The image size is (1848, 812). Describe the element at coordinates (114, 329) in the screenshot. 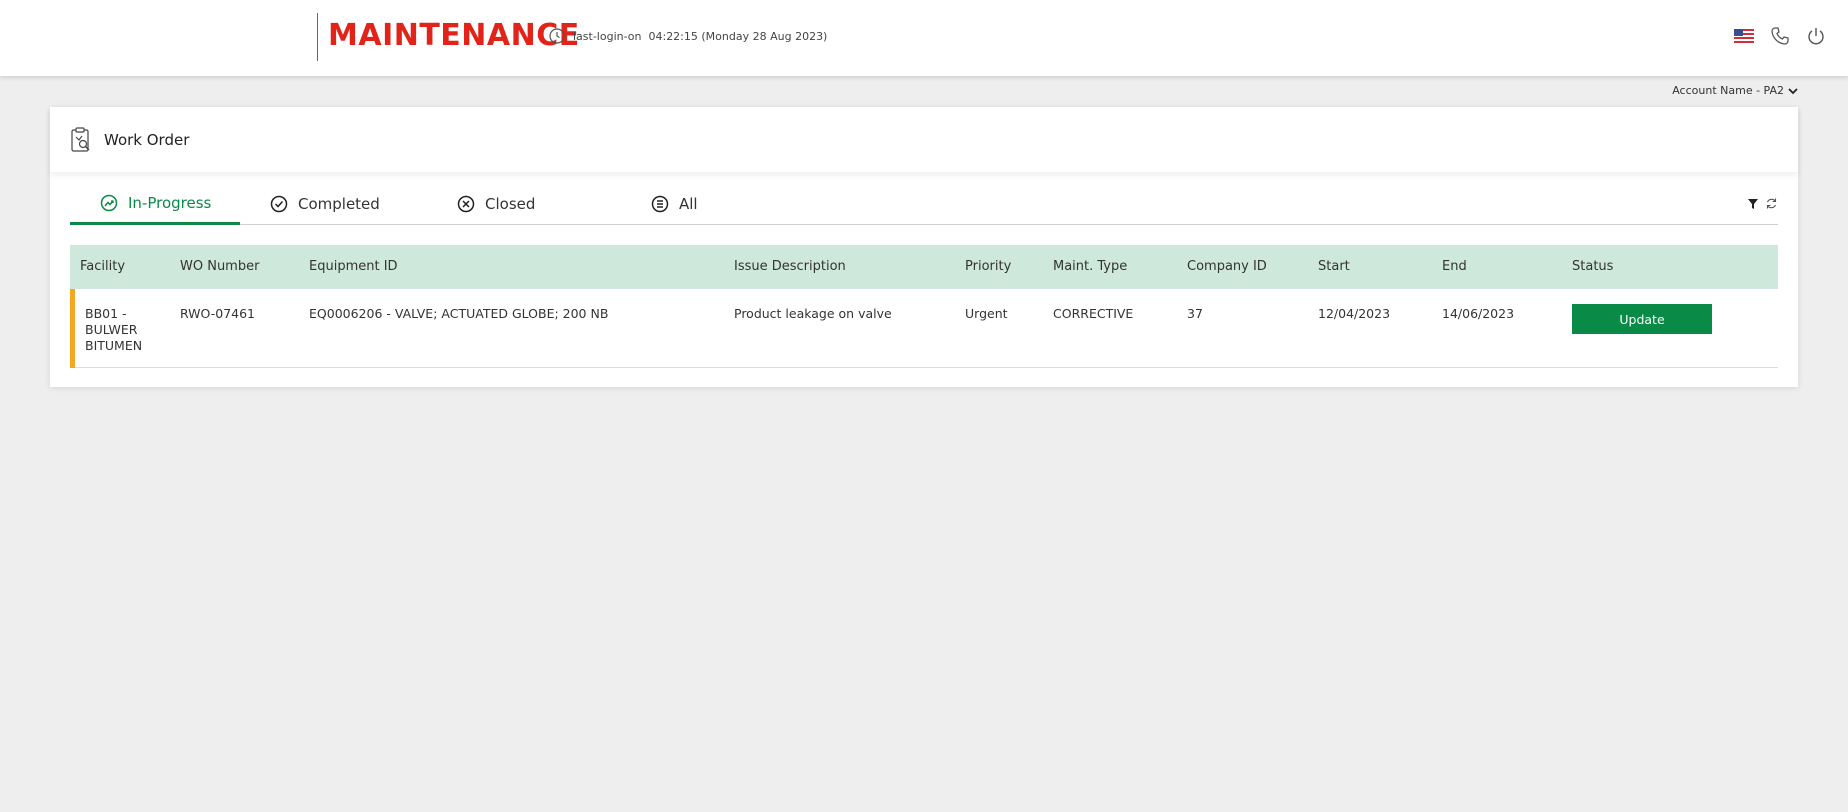

I see `cell-facility: BB01 - BULWER BITUMEN` at that location.